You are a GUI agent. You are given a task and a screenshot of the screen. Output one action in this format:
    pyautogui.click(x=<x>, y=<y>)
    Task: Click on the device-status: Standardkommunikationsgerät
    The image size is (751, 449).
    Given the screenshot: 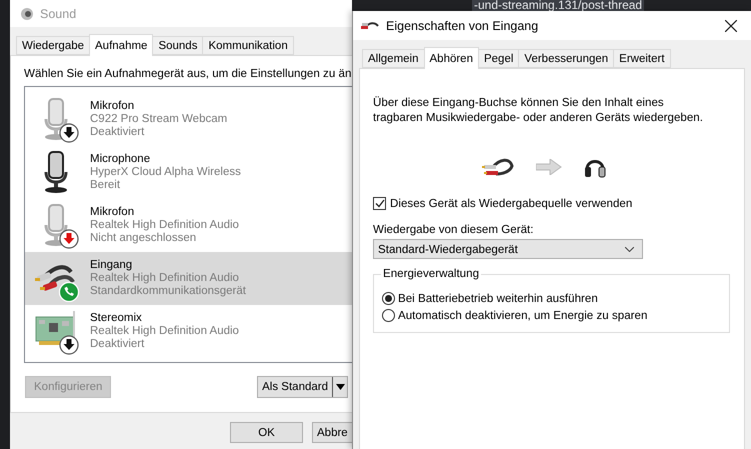 What is the action you would take?
    pyautogui.click(x=168, y=291)
    